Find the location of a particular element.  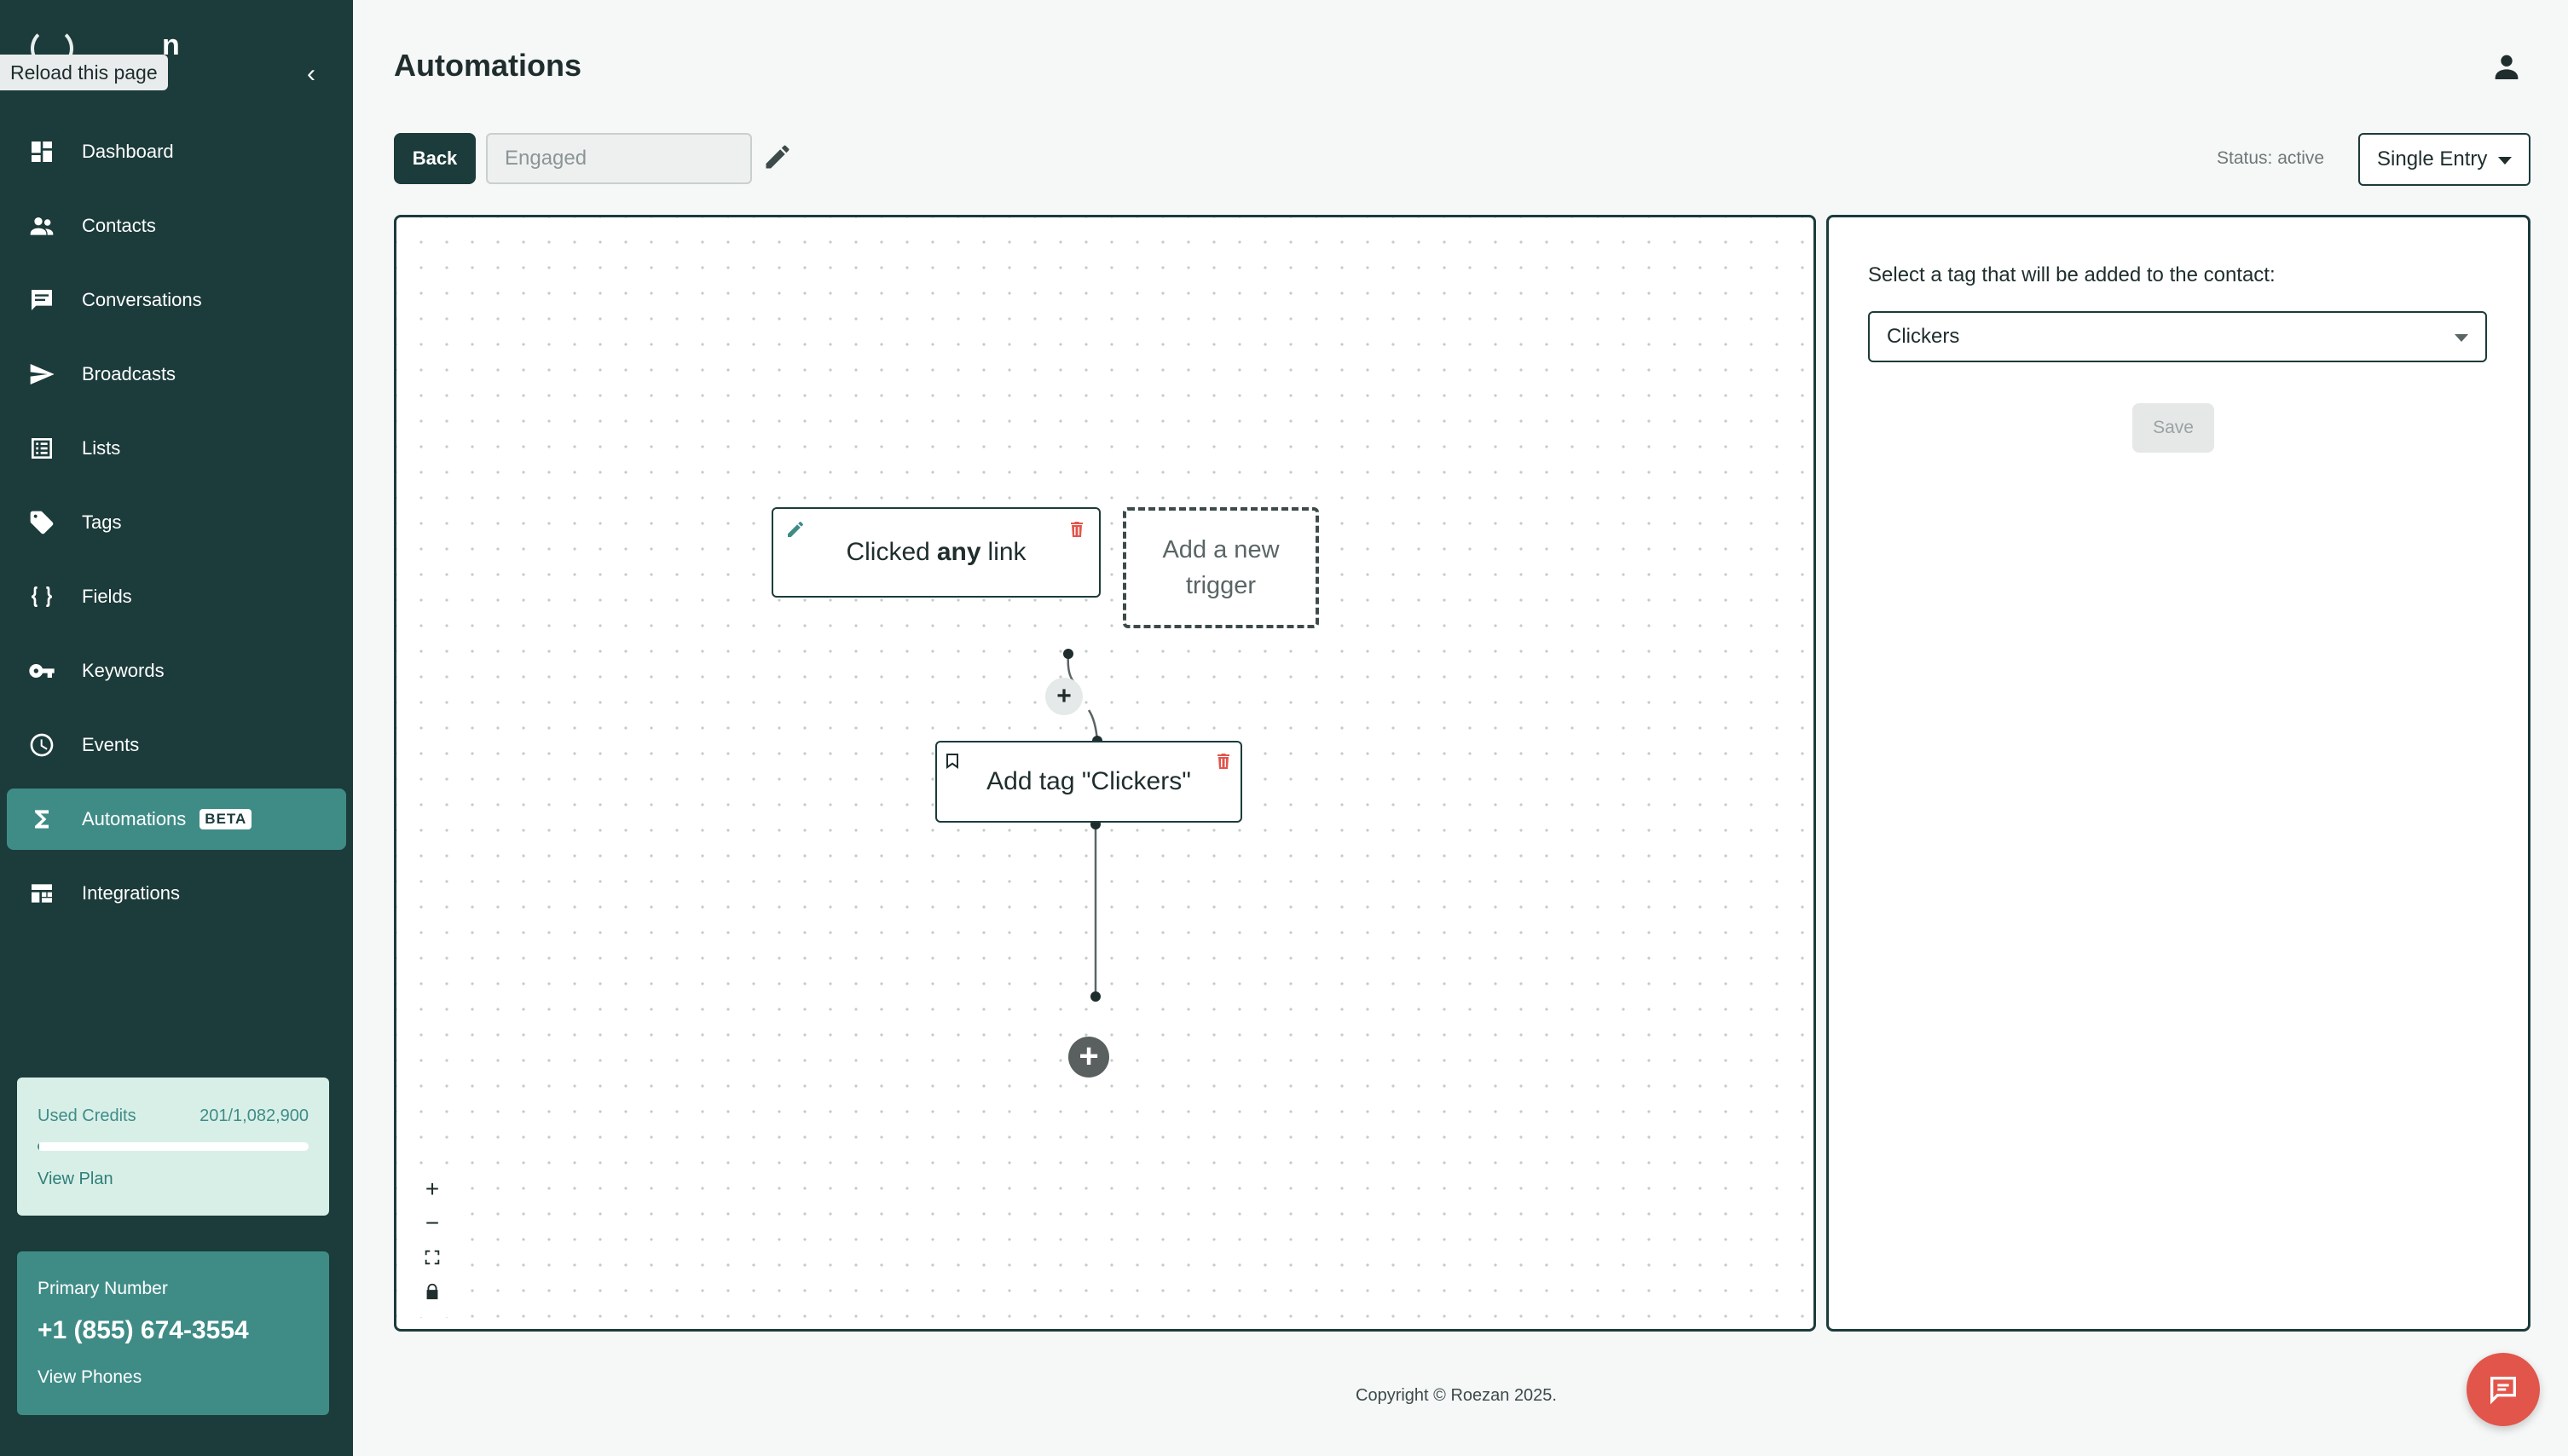

sidebar-item-label: Automations is located at coordinates (134, 818).